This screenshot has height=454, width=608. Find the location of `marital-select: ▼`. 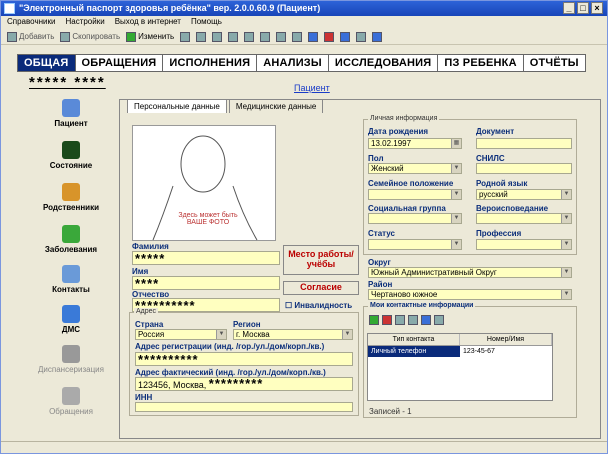

marital-select: ▼ is located at coordinates (415, 194).